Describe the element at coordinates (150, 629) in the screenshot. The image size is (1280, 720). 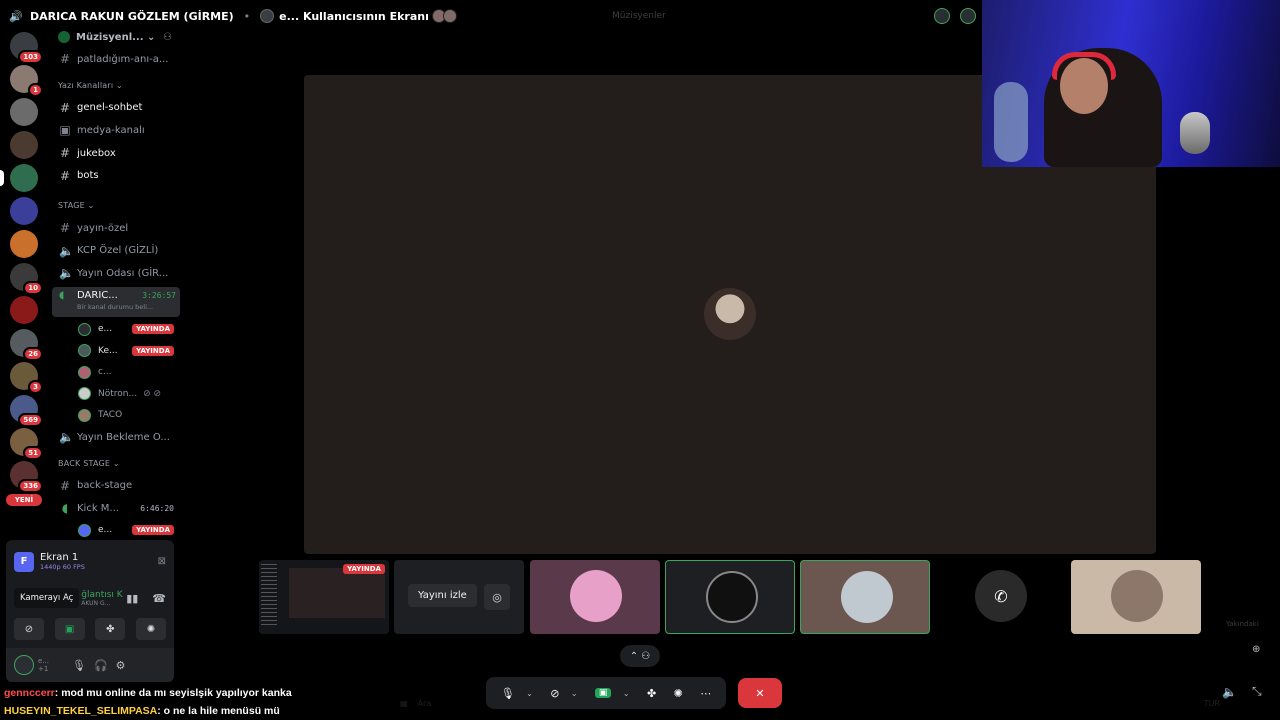
I see `soundboard-button: ✺` at that location.